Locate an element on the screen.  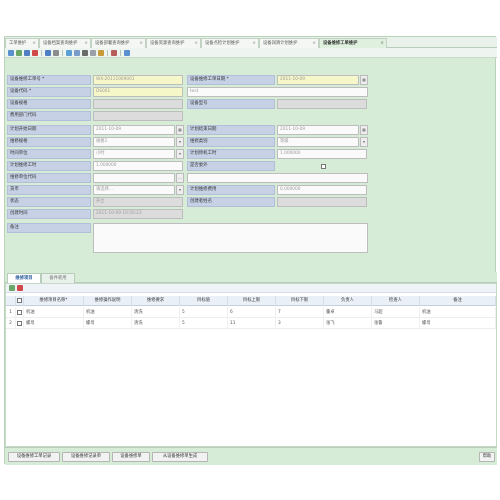
select-all-header is located at coordinates (20, 301).